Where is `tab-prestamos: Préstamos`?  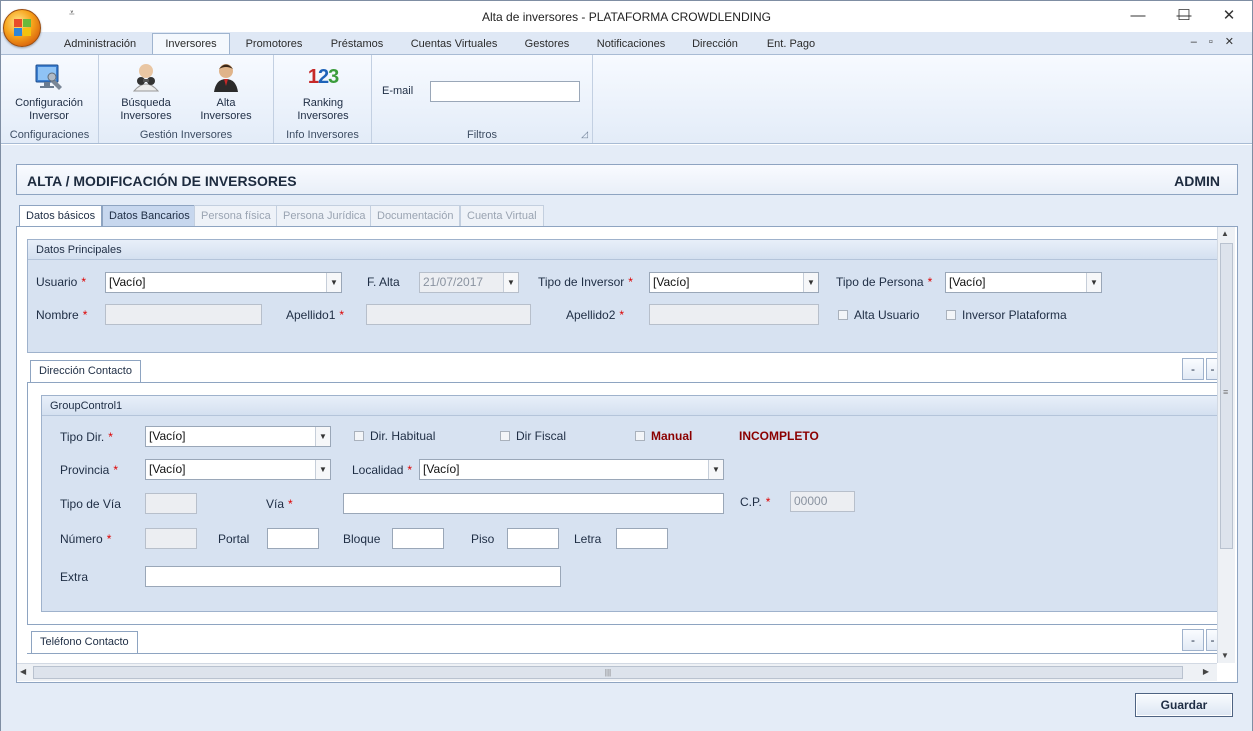
tab-prestamos: Préstamos is located at coordinates (357, 44).